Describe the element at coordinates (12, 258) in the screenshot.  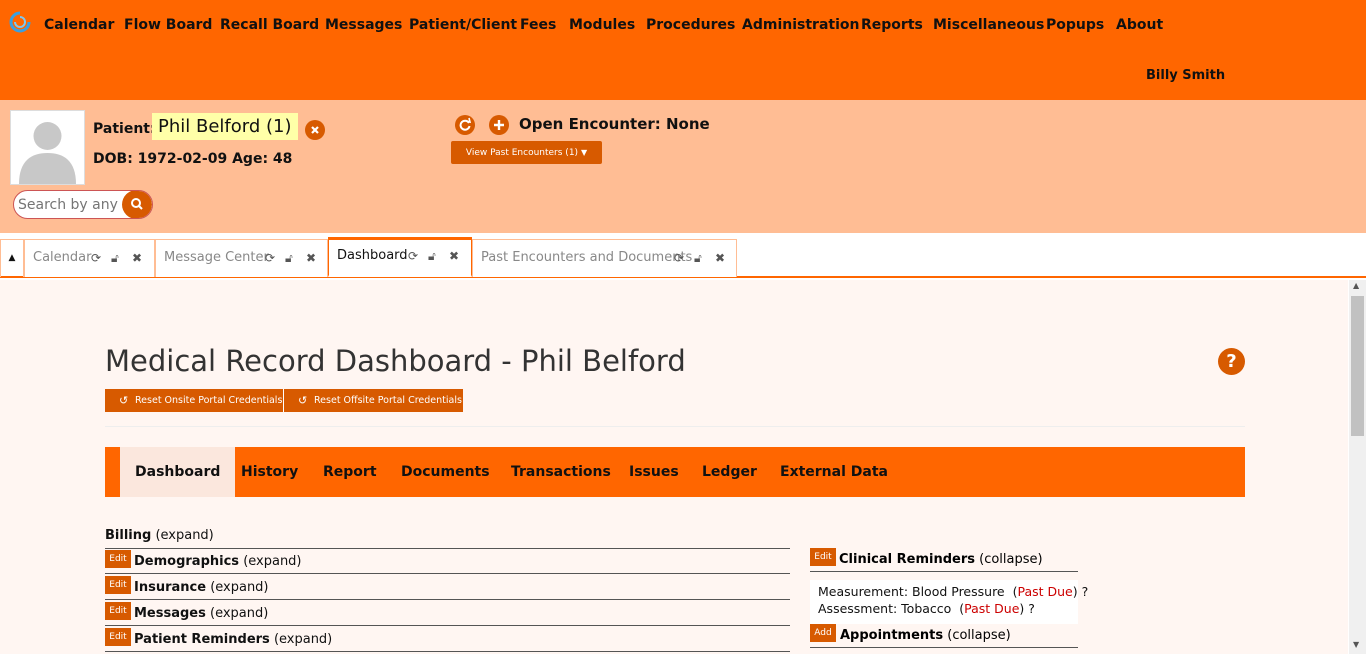
I see `collapse-header-icon: ▲` at that location.